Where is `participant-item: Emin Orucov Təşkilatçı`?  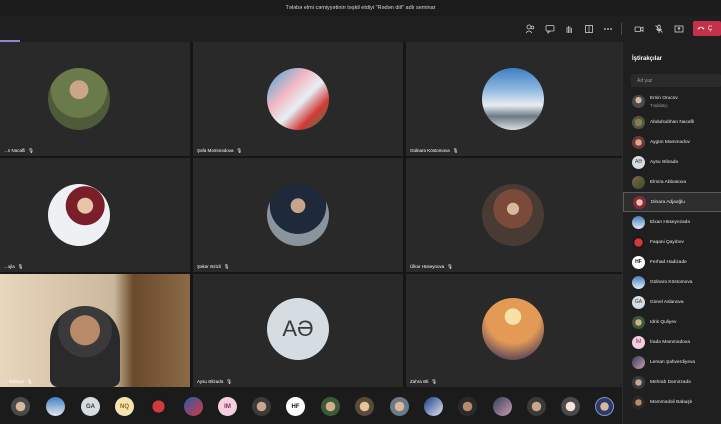 participant-item: Emin Orucov Təşkilatçı is located at coordinates (672, 102).